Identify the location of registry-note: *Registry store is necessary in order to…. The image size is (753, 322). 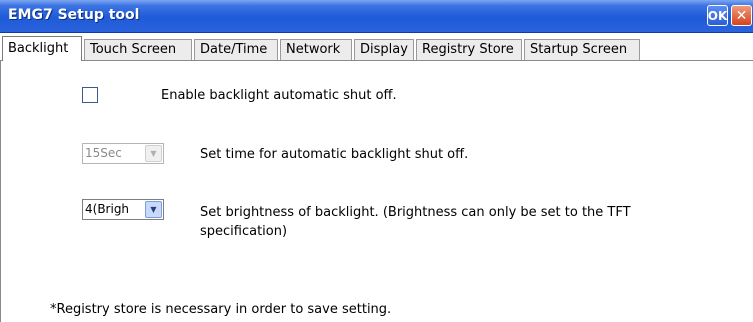
(221, 309).